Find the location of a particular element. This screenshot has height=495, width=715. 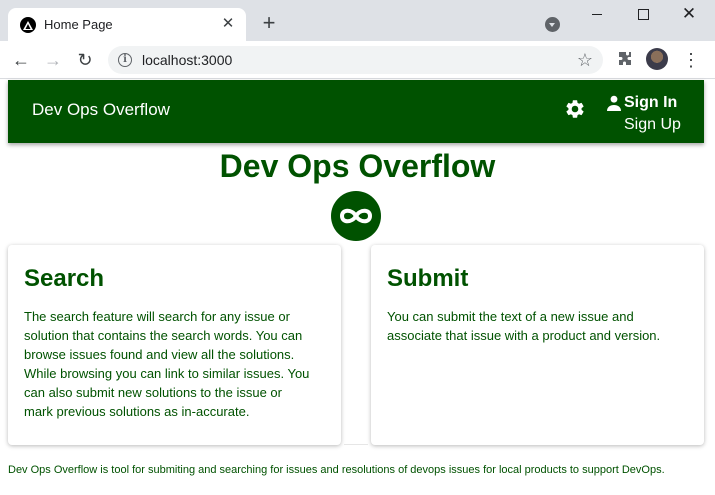

browser-tabstrip: Home Page ✕ + ✕ is located at coordinates (357, 20).